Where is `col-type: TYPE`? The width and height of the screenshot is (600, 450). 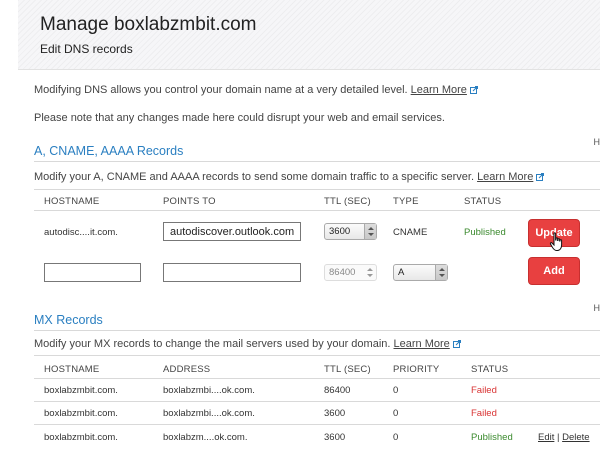 col-type: TYPE is located at coordinates (406, 201).